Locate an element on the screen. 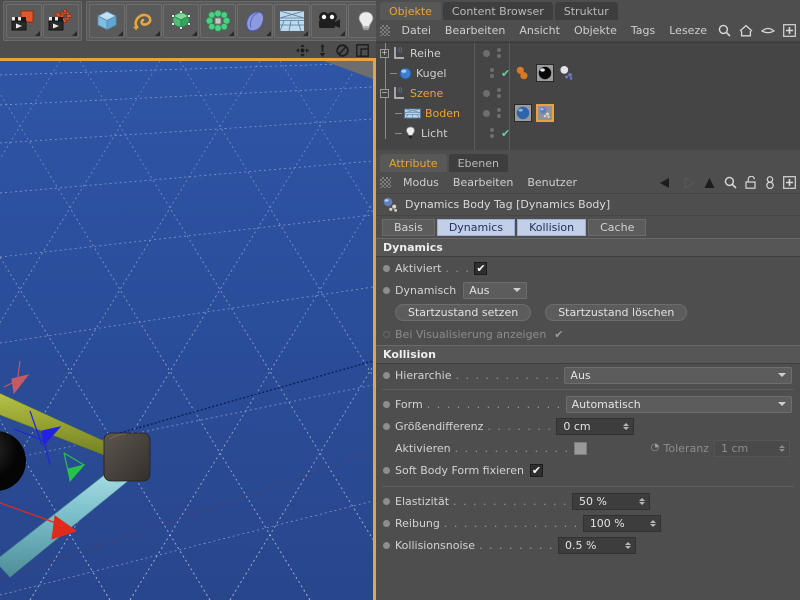 The height and width of the screenshot is (600, 800). dropdown-dynamisch: Aus is located at coordinates (495, 290).